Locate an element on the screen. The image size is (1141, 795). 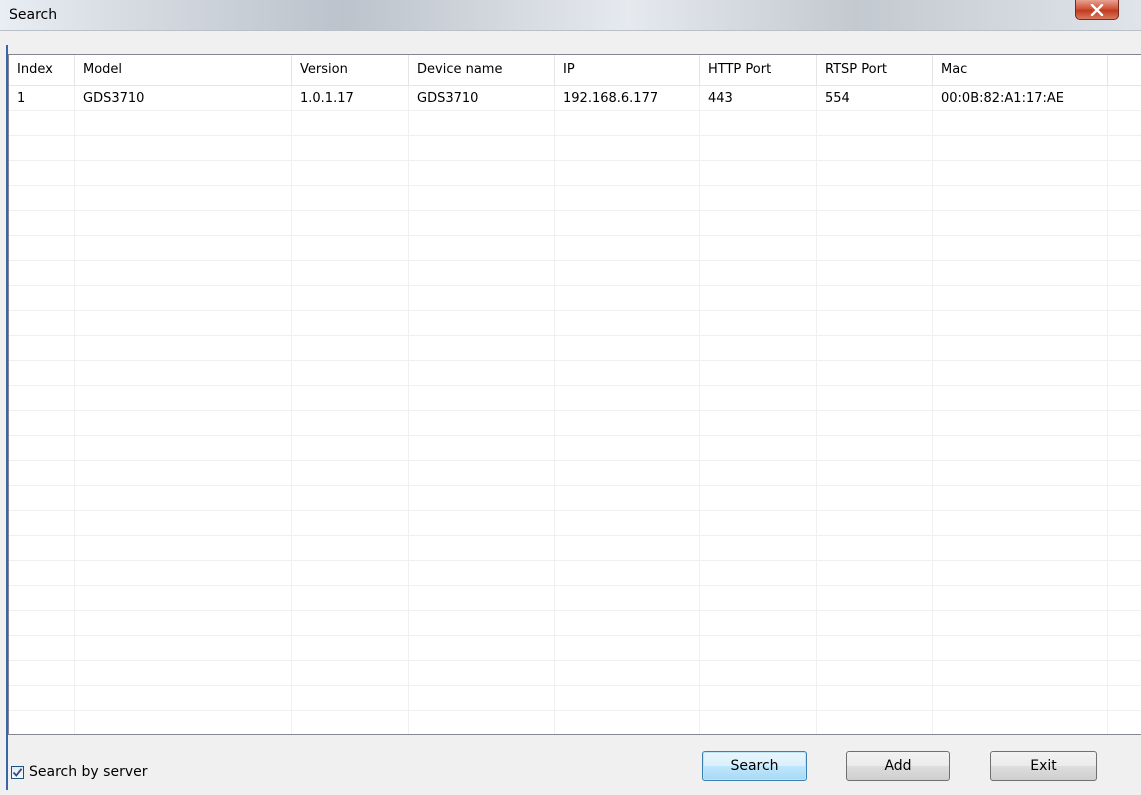
column-header-http-port: HTTP Port is located at coordinates (758, 70).